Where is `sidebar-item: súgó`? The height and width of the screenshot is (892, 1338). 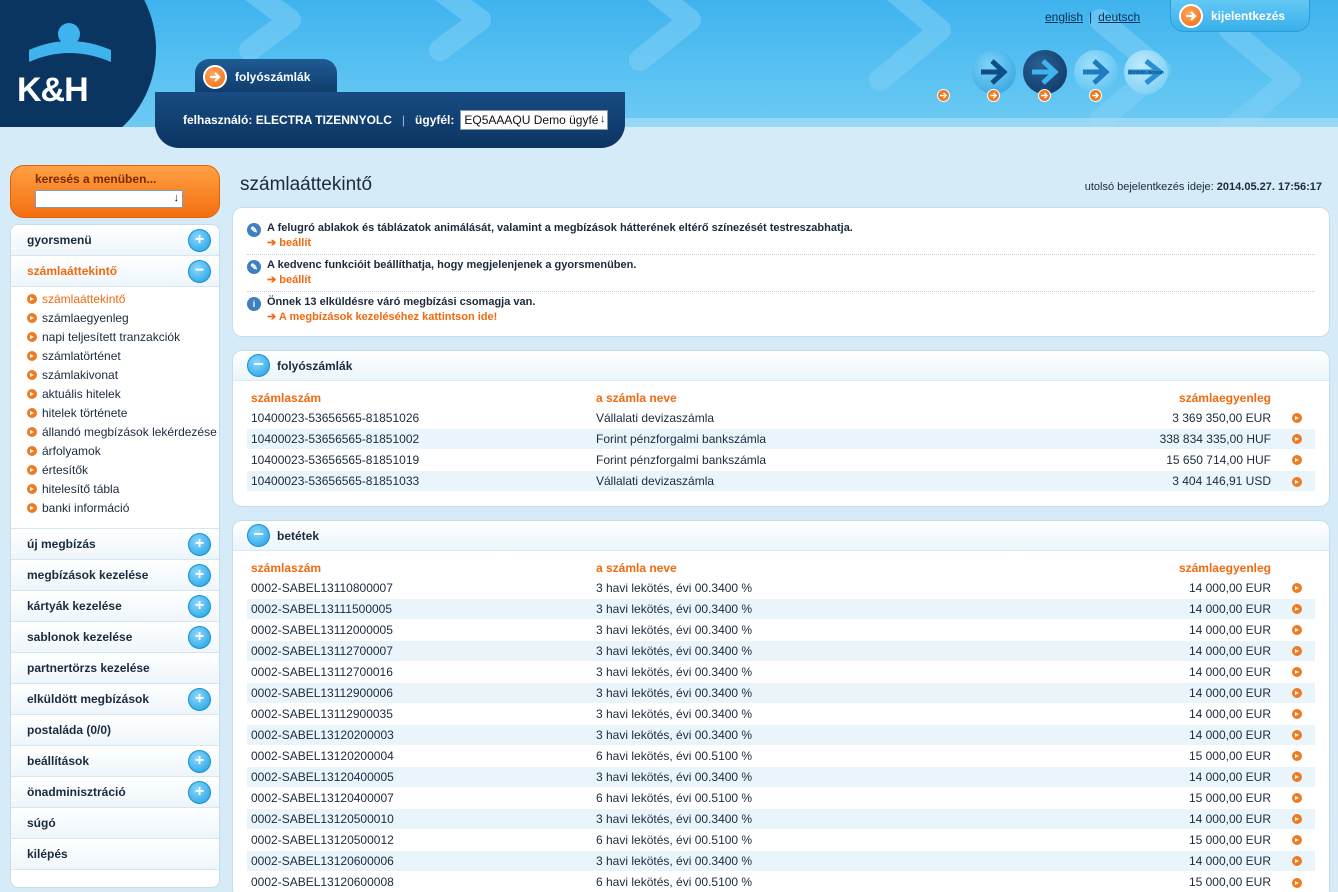 sidebar-item: súgó is located at coordinates (115, 823).